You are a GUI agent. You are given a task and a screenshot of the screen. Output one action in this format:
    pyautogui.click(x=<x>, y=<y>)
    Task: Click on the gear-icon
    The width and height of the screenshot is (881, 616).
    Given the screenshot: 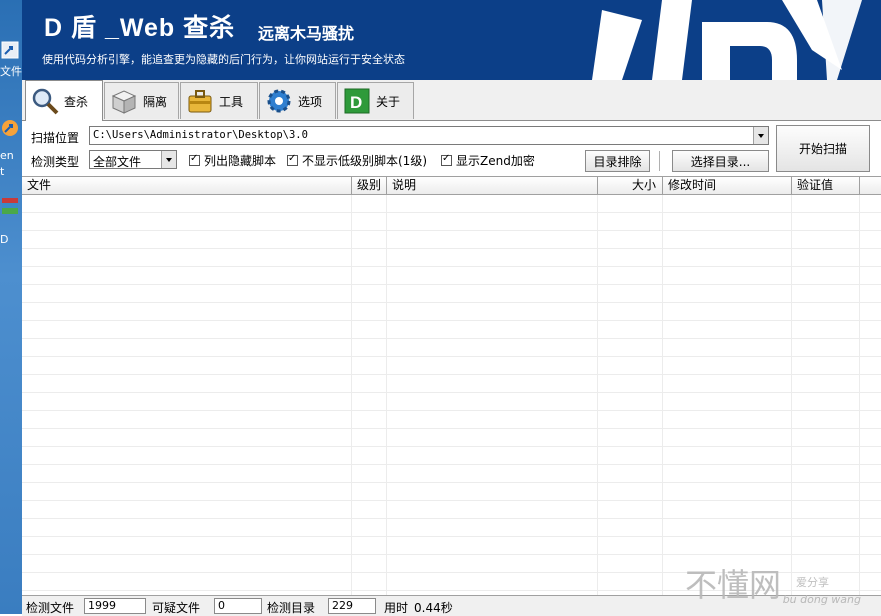 What is the action you would take?
    pyautogui.click(x=279, y=101)
    